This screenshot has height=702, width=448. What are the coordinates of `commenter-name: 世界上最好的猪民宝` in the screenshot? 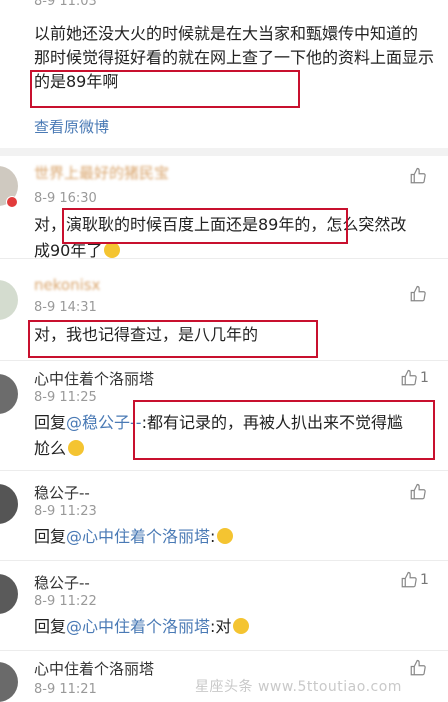 It's located at (101, 172).